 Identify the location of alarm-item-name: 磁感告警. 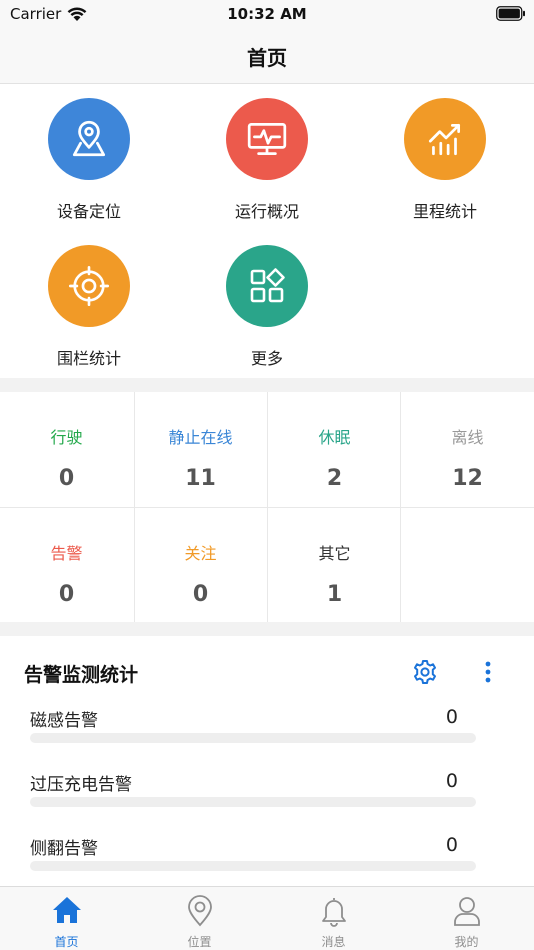
(64, 721).